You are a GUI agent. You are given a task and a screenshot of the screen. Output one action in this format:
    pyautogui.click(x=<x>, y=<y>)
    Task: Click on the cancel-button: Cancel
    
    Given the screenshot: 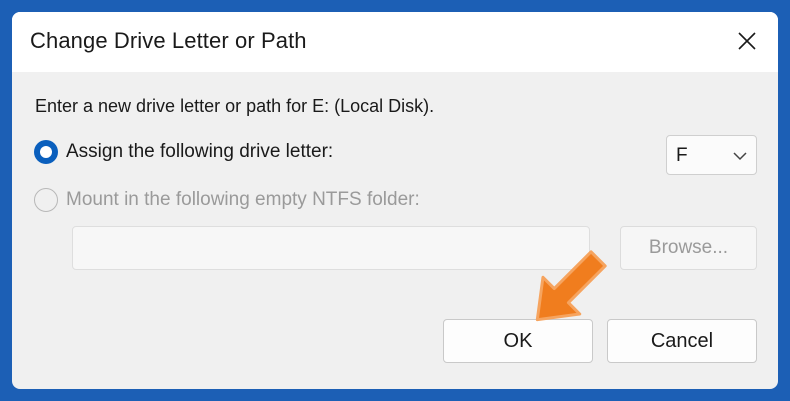 What is the action you would take?
    pyautogui.click(x=682, y=341)
    